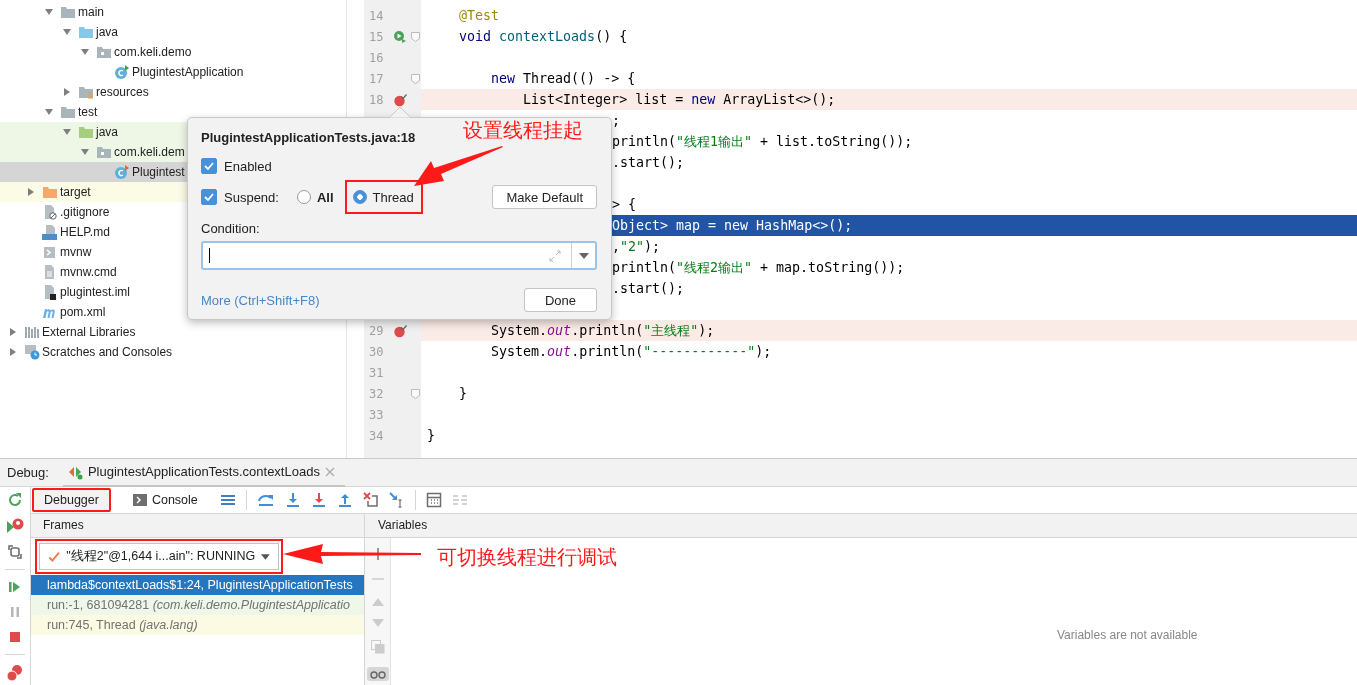 This screenshot has width=1357, height=685. Describe the element at coordinates (624, 204) in the screenshot. I see `code-line: > {` at that location.